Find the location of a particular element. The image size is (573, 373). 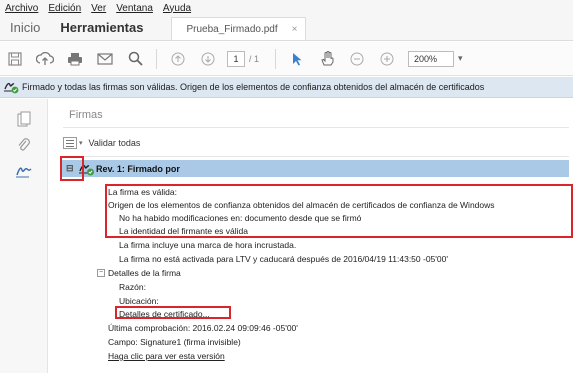

tab-herramientas: Herramientas is located at coordinates (101, 27).